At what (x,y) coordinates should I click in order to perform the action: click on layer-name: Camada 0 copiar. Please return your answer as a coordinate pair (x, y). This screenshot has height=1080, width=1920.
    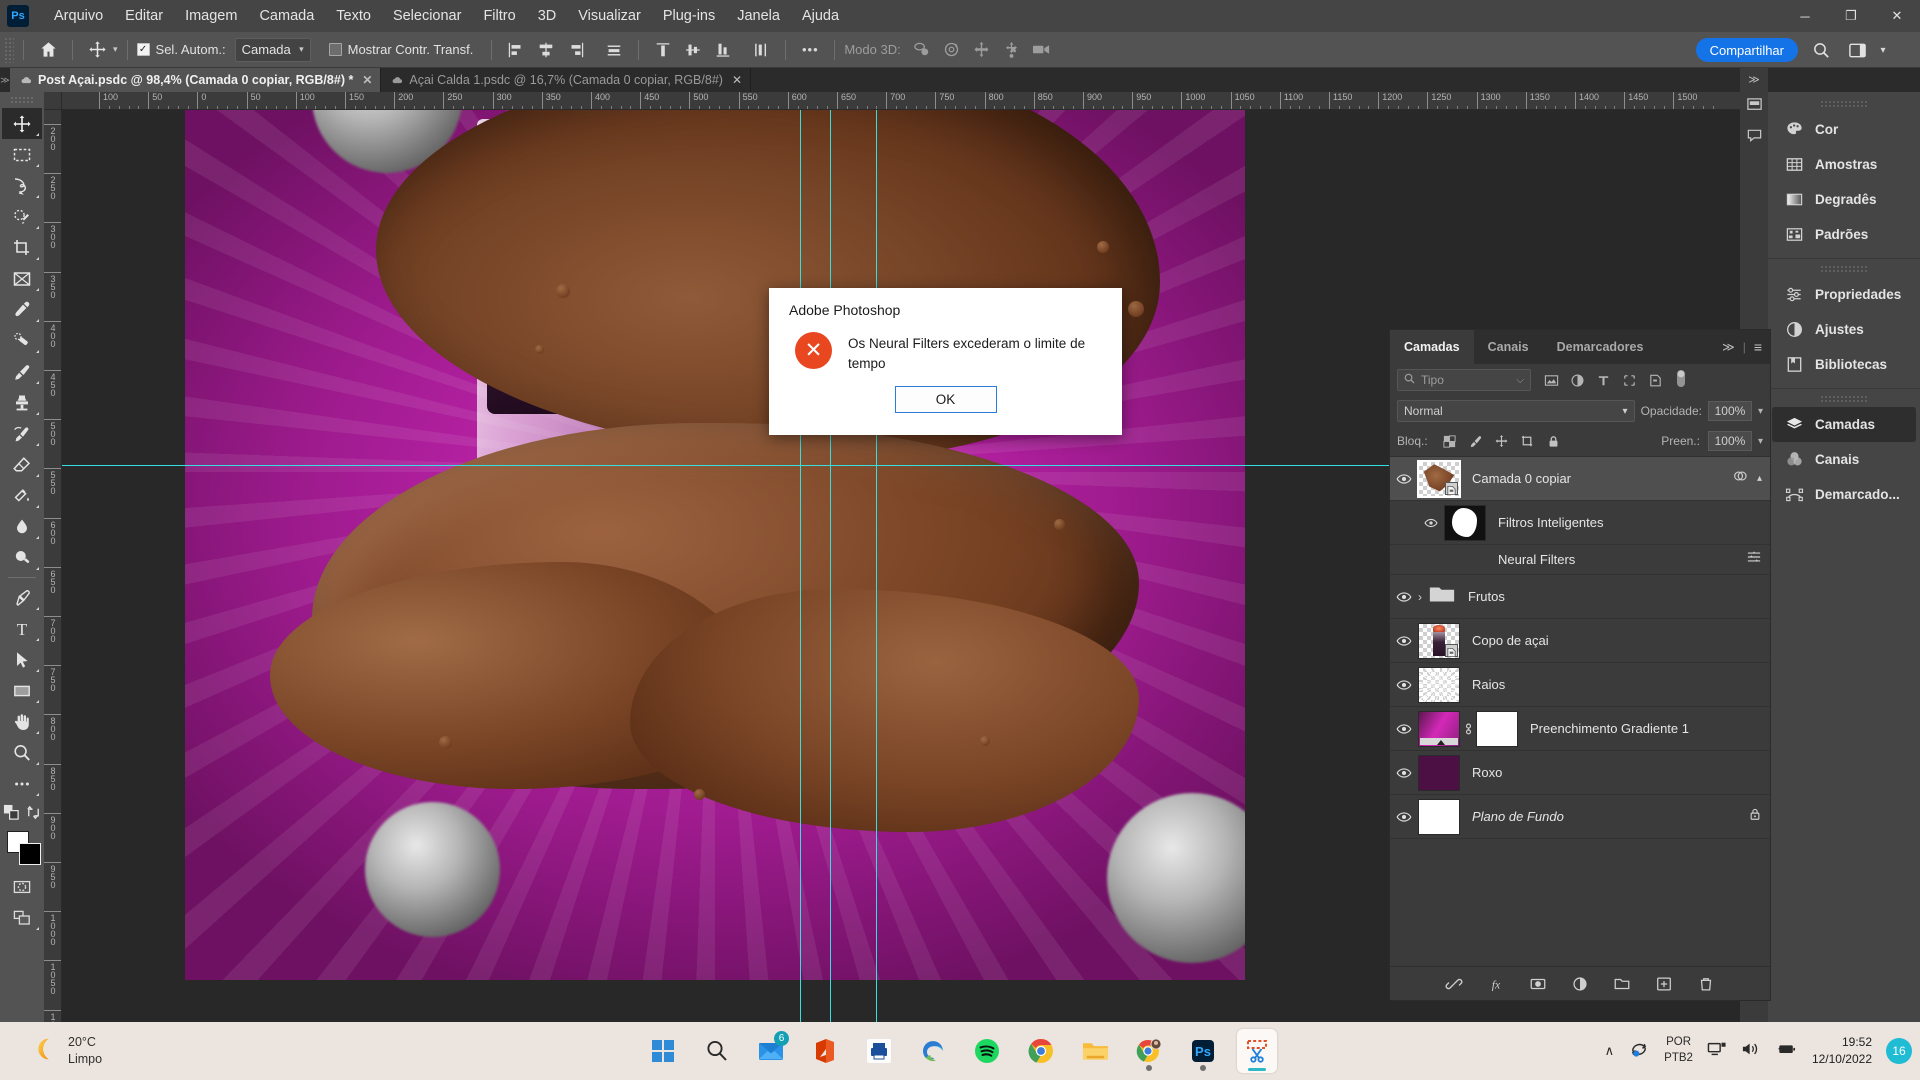
    Looking at the image, I should click on (1521, 478).